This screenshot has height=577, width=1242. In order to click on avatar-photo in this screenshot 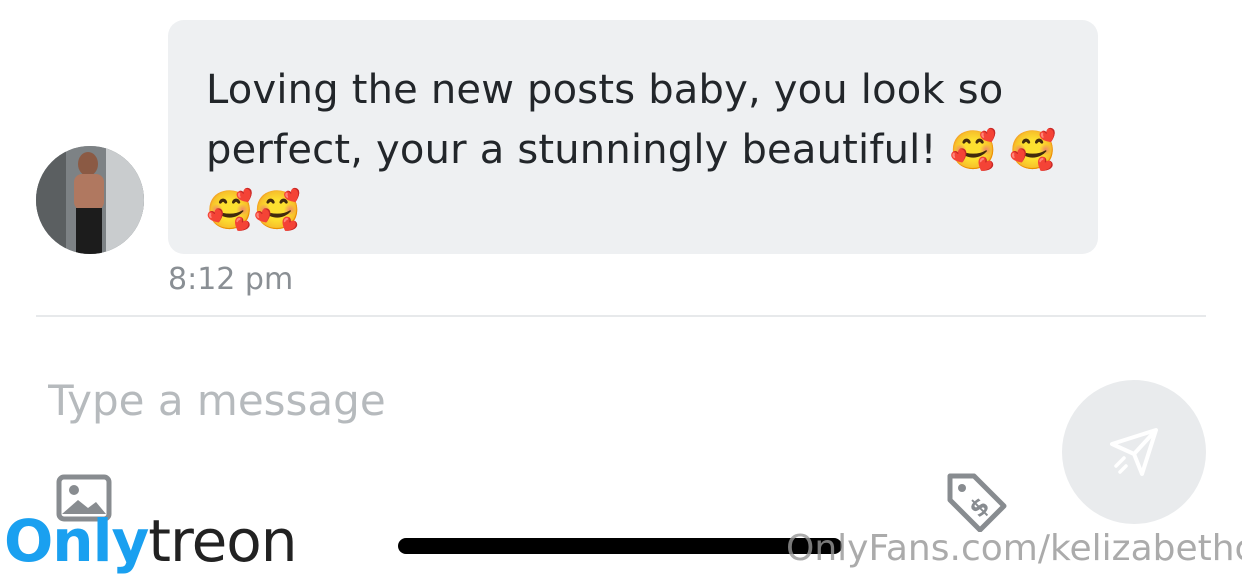, I will do `click(90, 200)`.